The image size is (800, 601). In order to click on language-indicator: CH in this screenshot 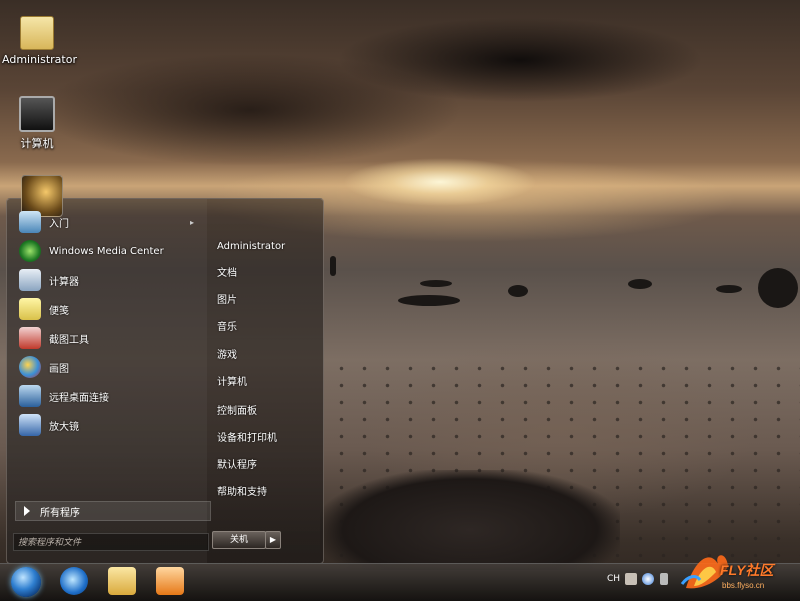, I will do `click(613, 579)`.